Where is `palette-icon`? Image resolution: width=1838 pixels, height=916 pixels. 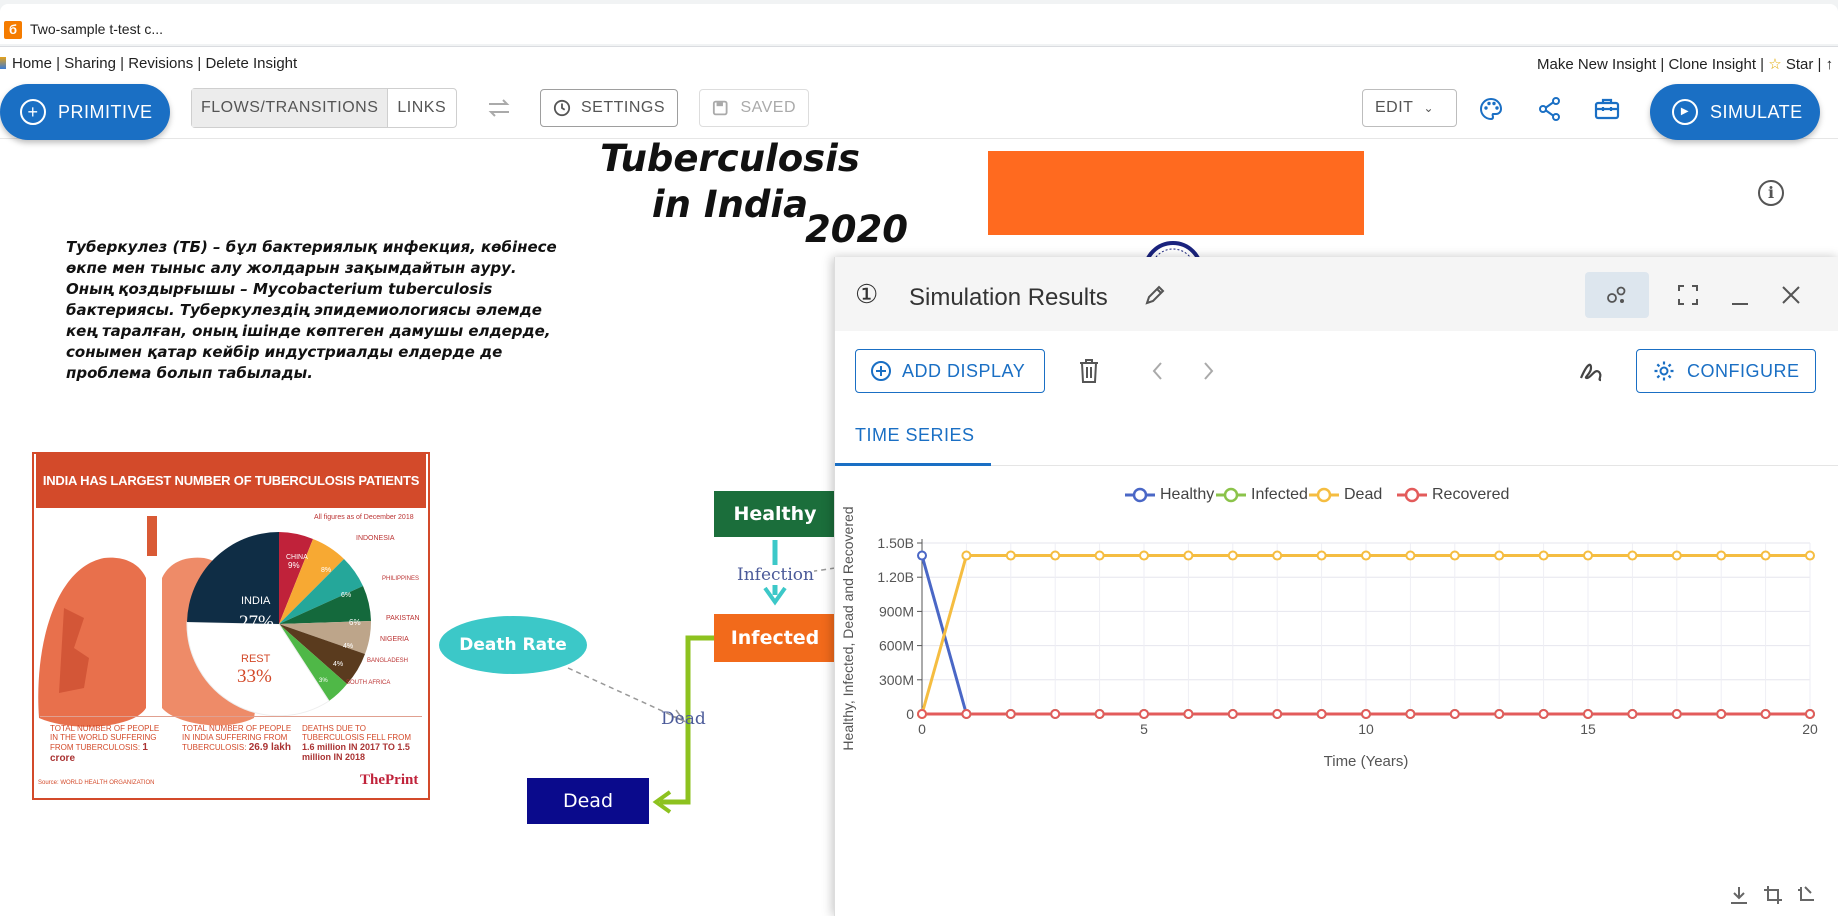
palette-icon is located at coordinates (1491, 109).